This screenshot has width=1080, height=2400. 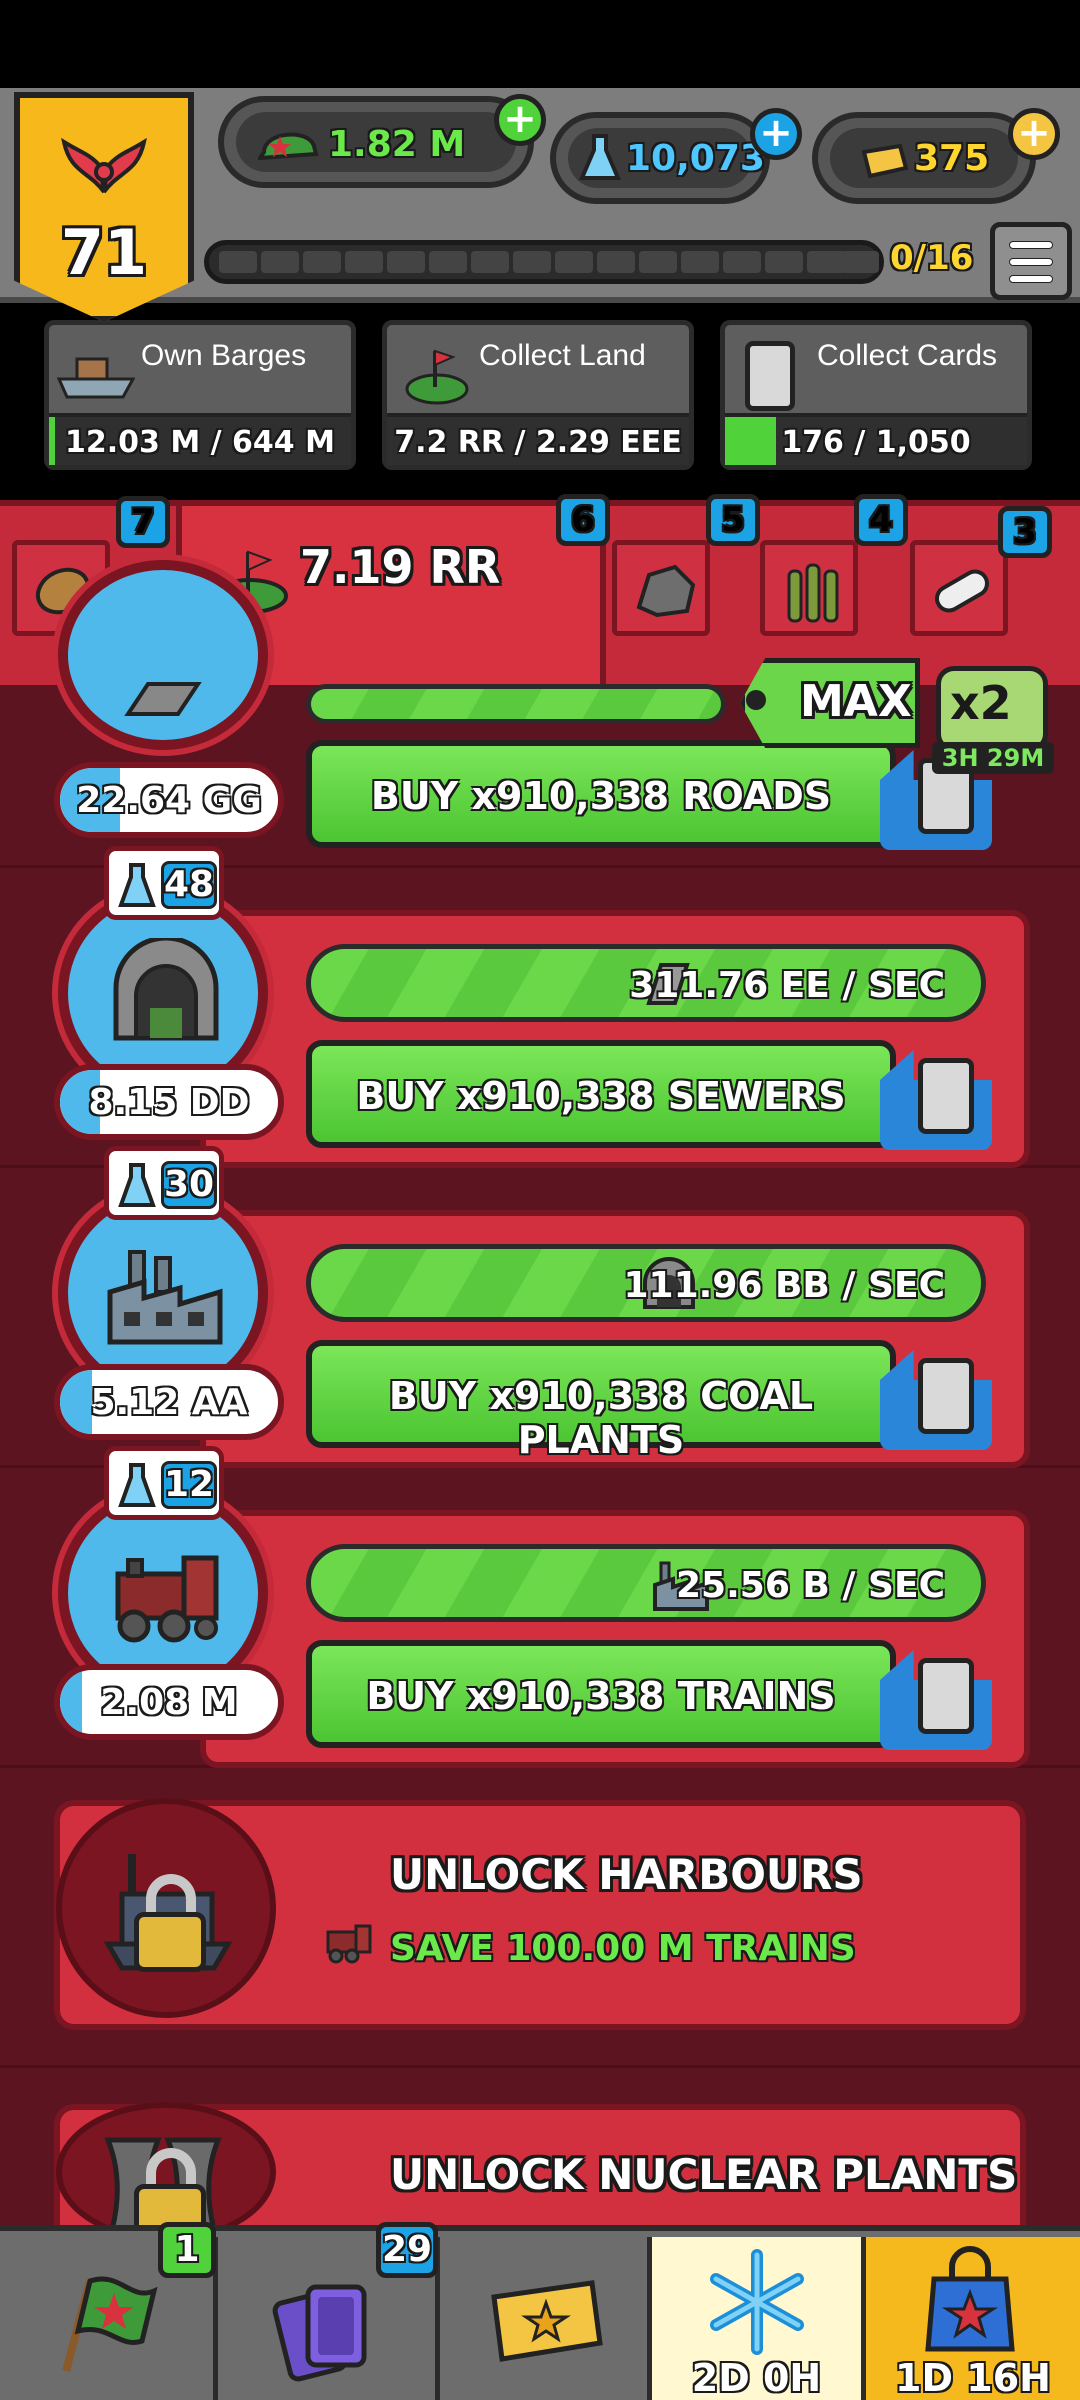 What do you see at coordinates (547, 2321) in the screenshot?
I see `ticket-icon` at bounding box center [547, 2321].